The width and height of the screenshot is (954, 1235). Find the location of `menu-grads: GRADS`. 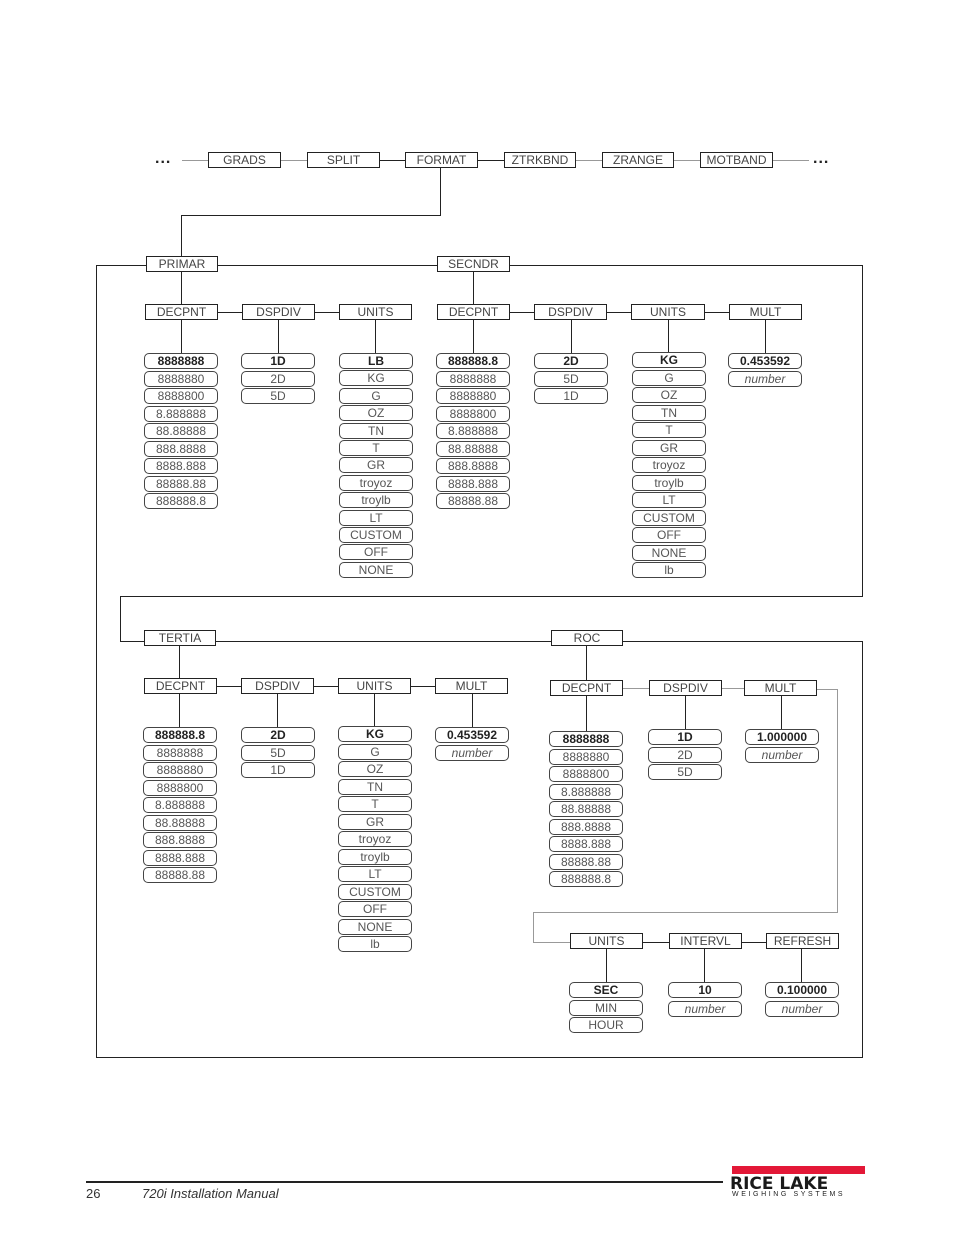

menu-grads: GRADS is located at coordinates (244, 160).